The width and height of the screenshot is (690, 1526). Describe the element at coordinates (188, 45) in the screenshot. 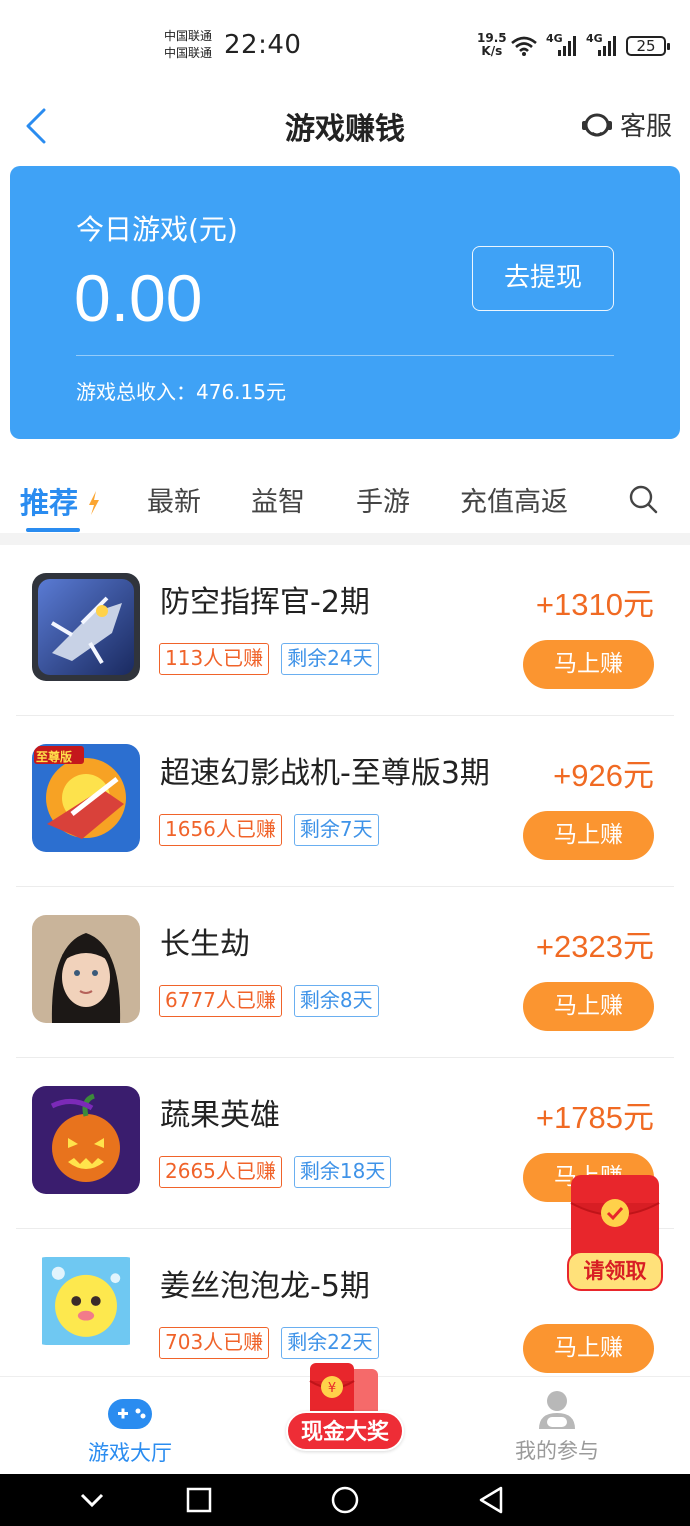

I see `carrier-info: 中国联通 中国联通` at that location.